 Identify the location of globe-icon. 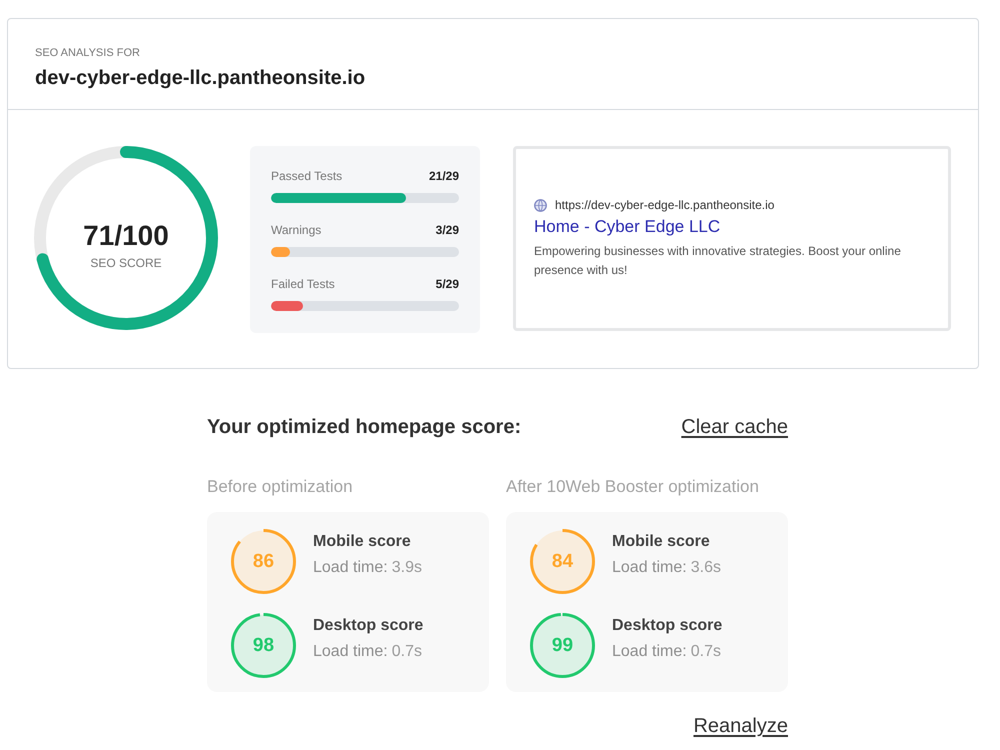
(540, 205).